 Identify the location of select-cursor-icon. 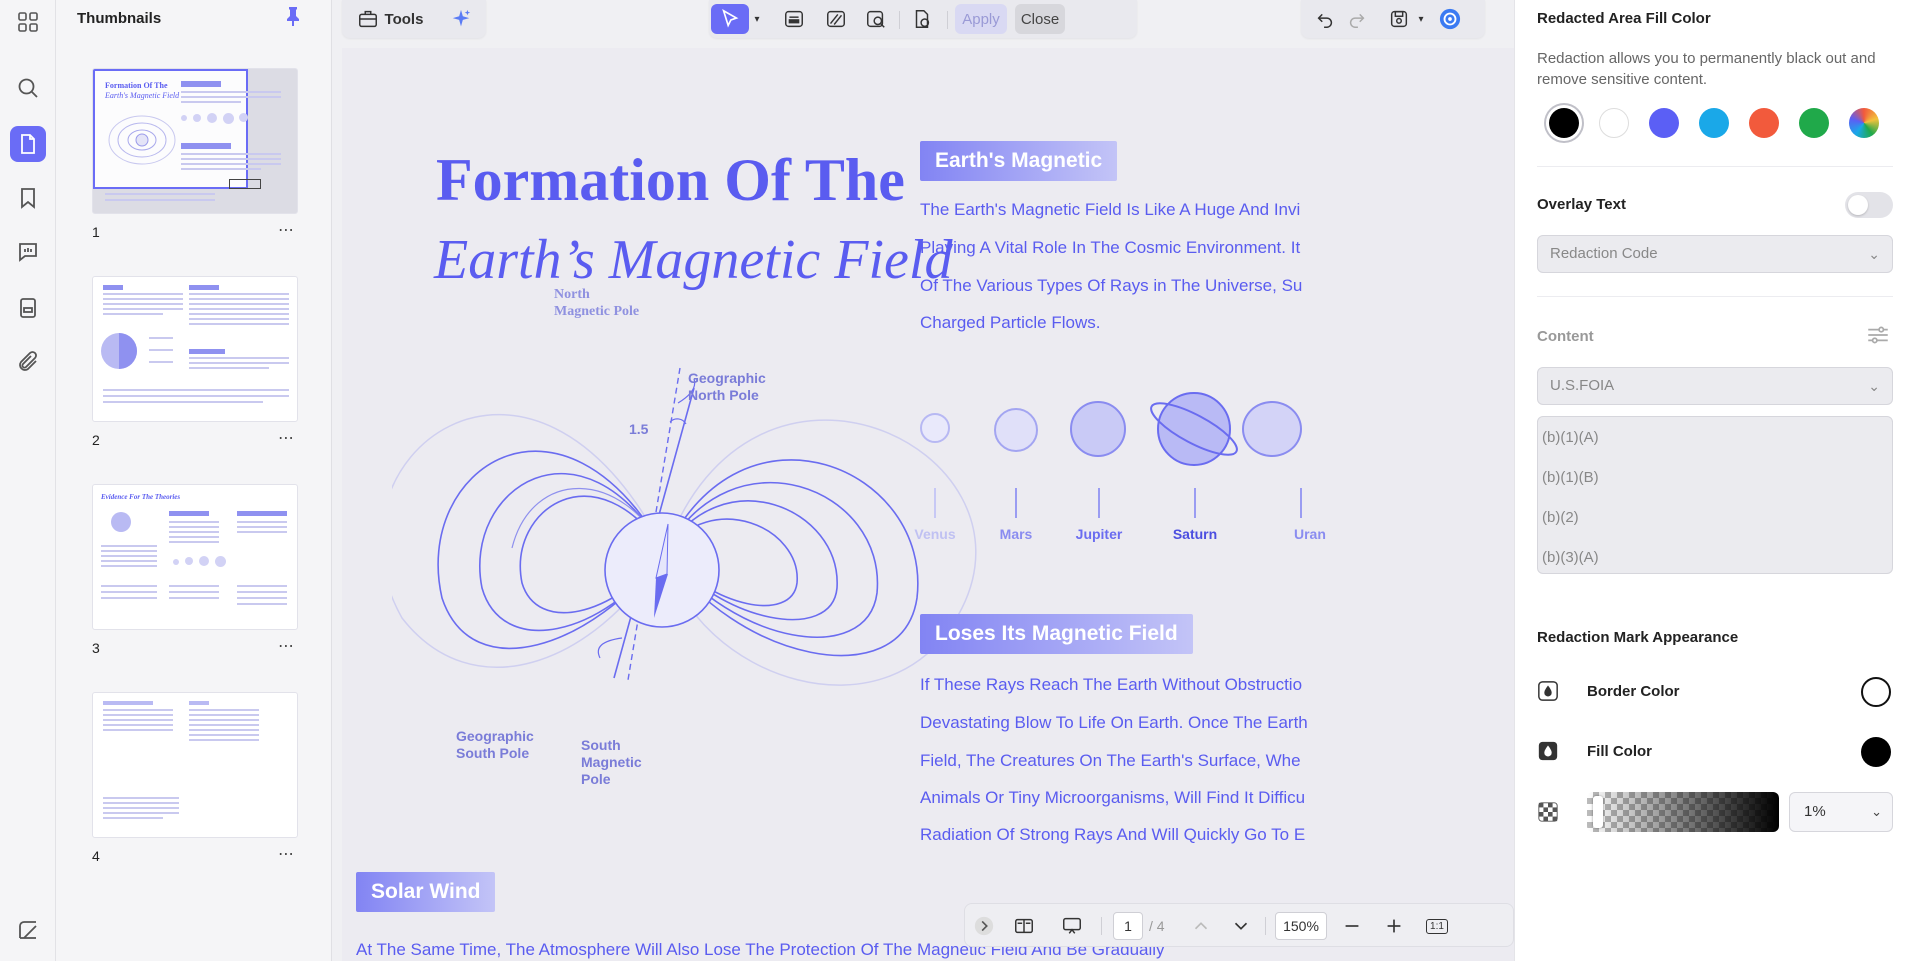
(730, 19).